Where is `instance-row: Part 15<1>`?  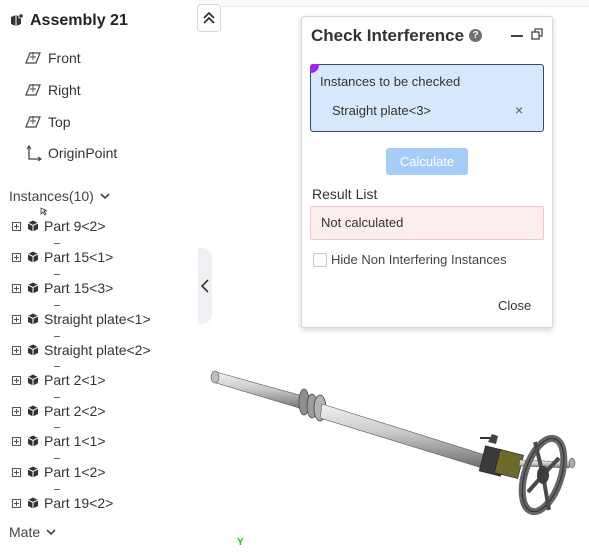 instance-row: Part 15<1> is located at coordinates (63, 255).